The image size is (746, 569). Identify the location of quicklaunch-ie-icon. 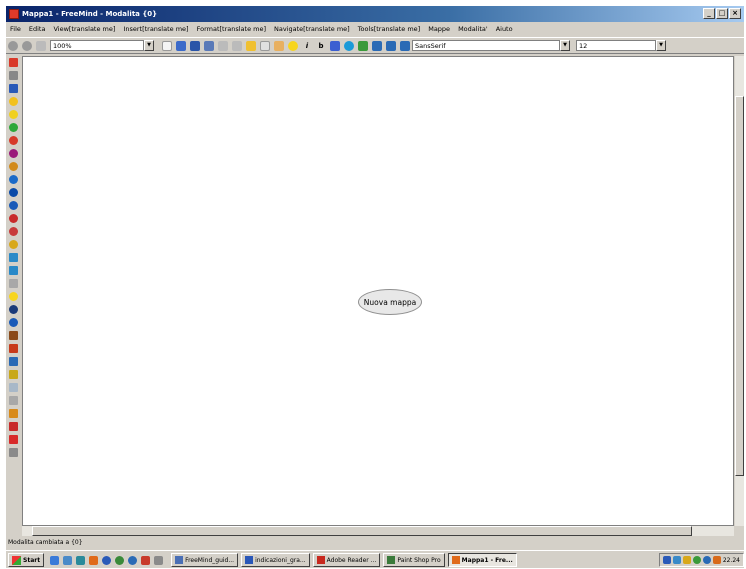
(55, 560).